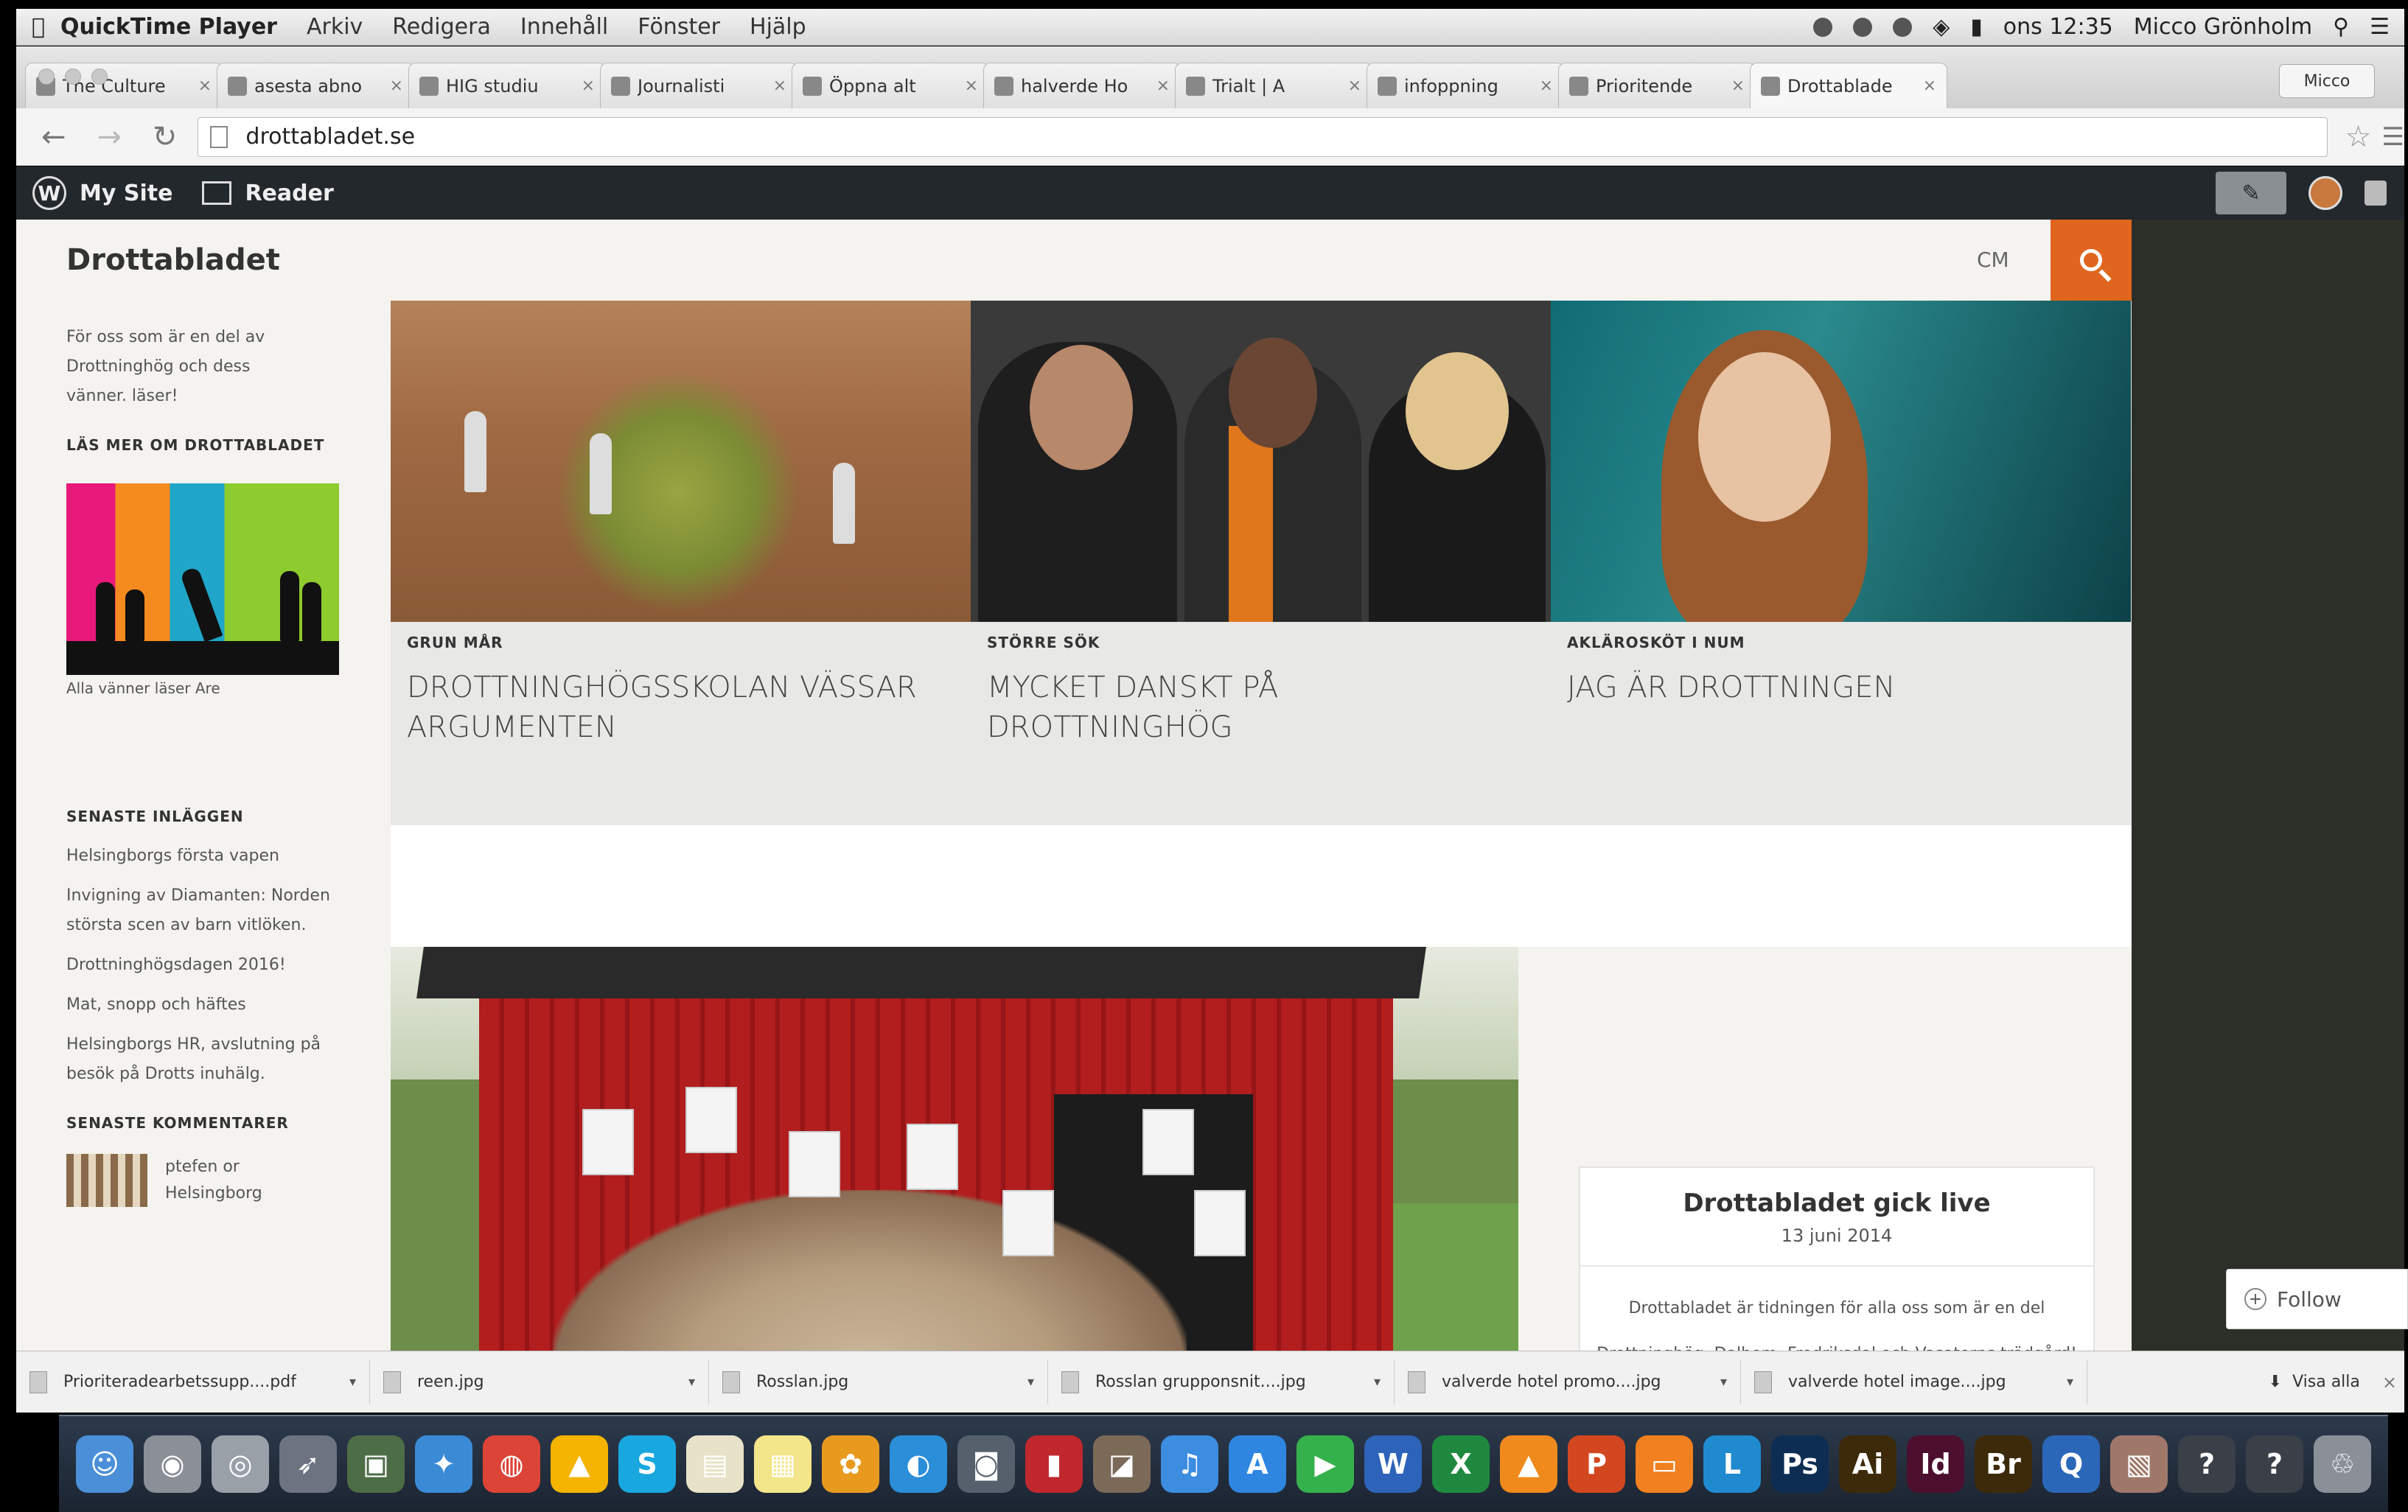 Image resolution: width=2408 pixels, height=1512 pixels. Describe the element at coordinates (878, 1381) in the screenshot. I see `download-item: Rosslan.jpg ▾` at that location.